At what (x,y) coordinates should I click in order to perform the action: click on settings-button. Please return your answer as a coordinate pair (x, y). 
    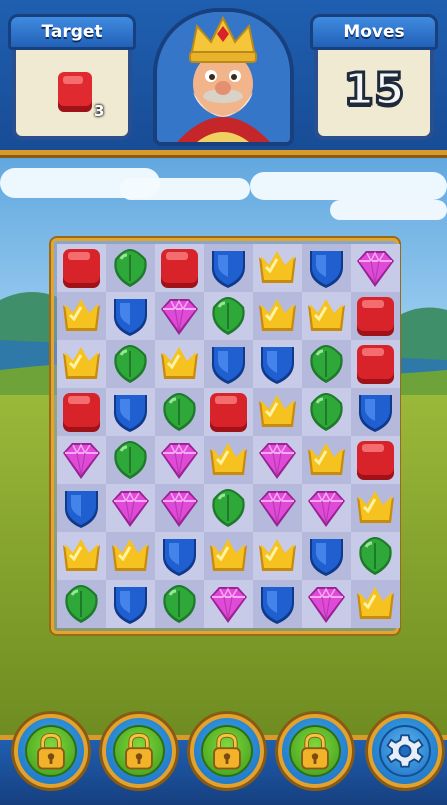
    Looking at the image, I should click on (405, 751).